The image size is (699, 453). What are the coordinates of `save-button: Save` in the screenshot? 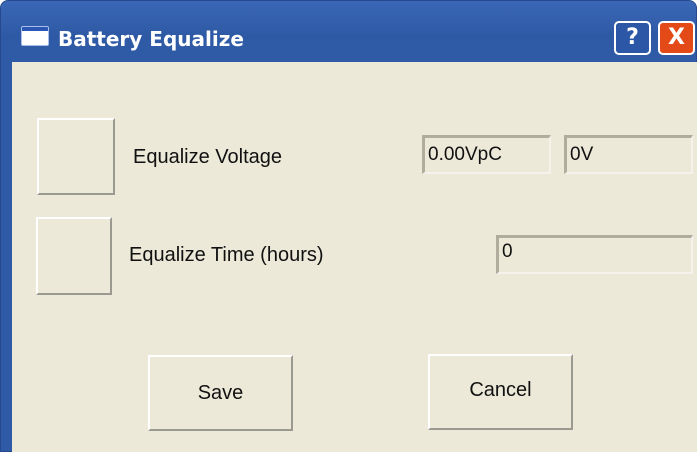 It's located at (220, 393).